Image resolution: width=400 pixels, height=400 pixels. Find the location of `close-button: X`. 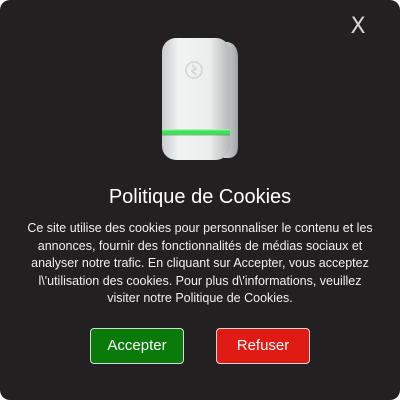

close-button: X is located at coordinates (358, 27).